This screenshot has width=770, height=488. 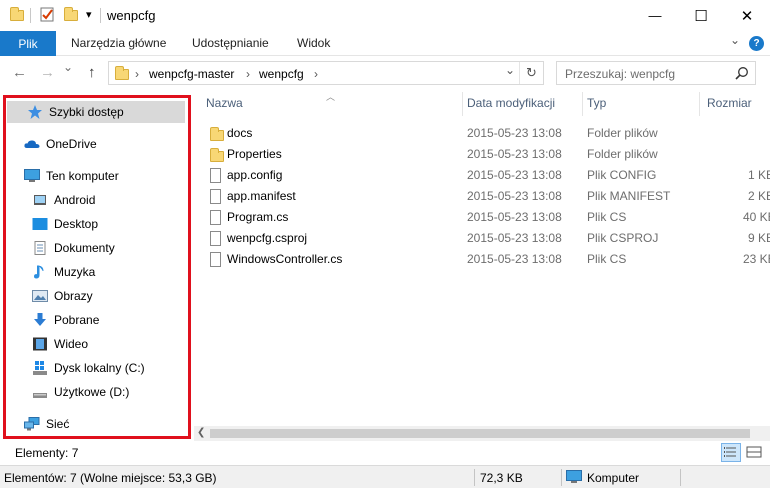 I want to click on device-icon, so click(x=40, y=200).